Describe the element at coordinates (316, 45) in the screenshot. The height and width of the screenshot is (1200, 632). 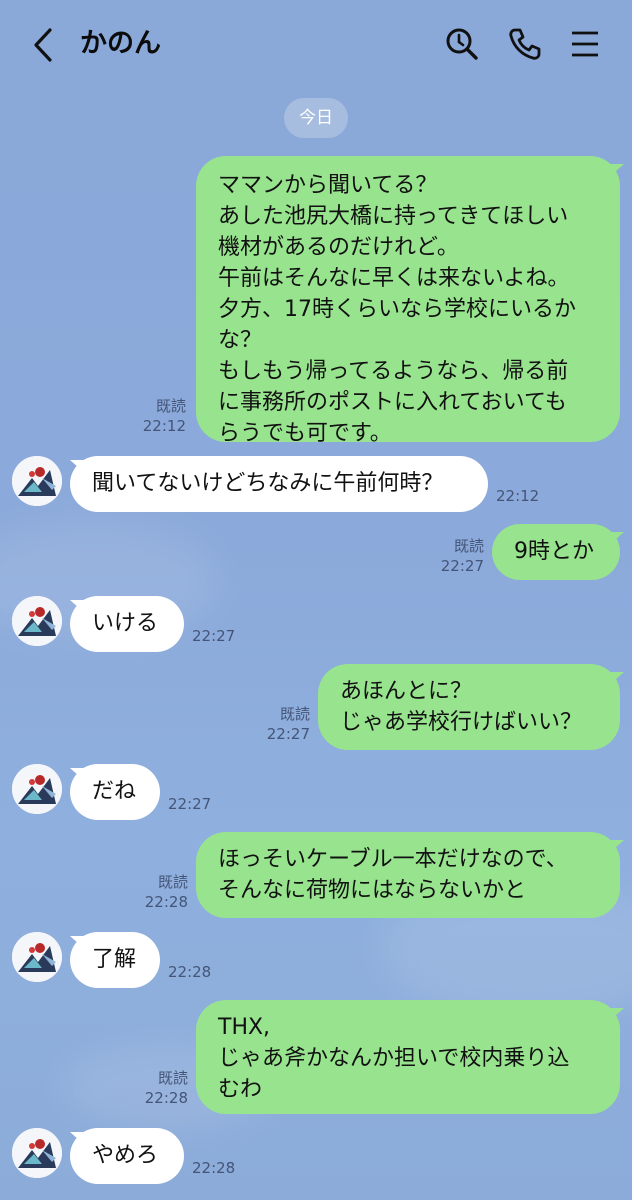
I see `chat-header: かのん` at that location.